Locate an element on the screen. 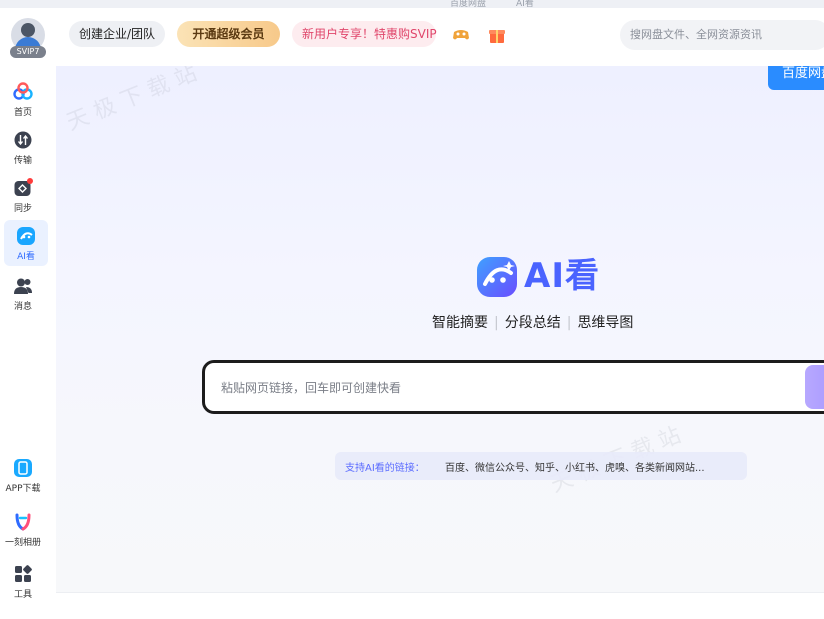 This screenshot has height=619, width=824. sidebar-item-label: 工具 is located at coordinates (22, 595).